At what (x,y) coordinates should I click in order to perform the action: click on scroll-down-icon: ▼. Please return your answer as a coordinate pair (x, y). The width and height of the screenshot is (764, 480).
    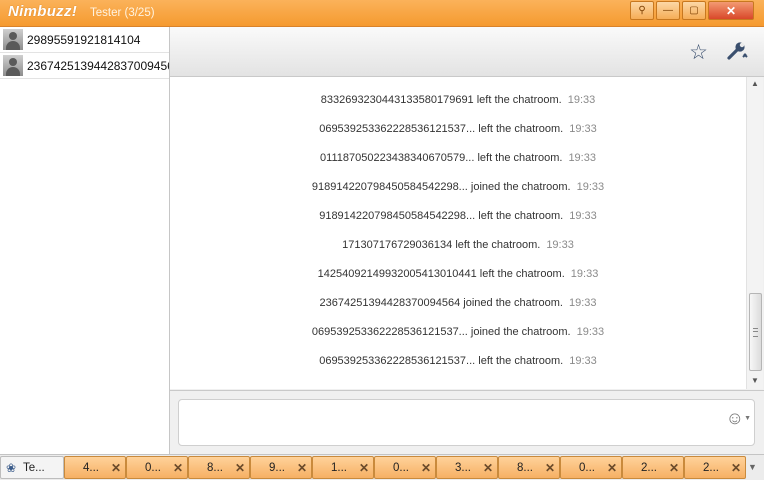
    Looking at the image, I should click on (755, 381).